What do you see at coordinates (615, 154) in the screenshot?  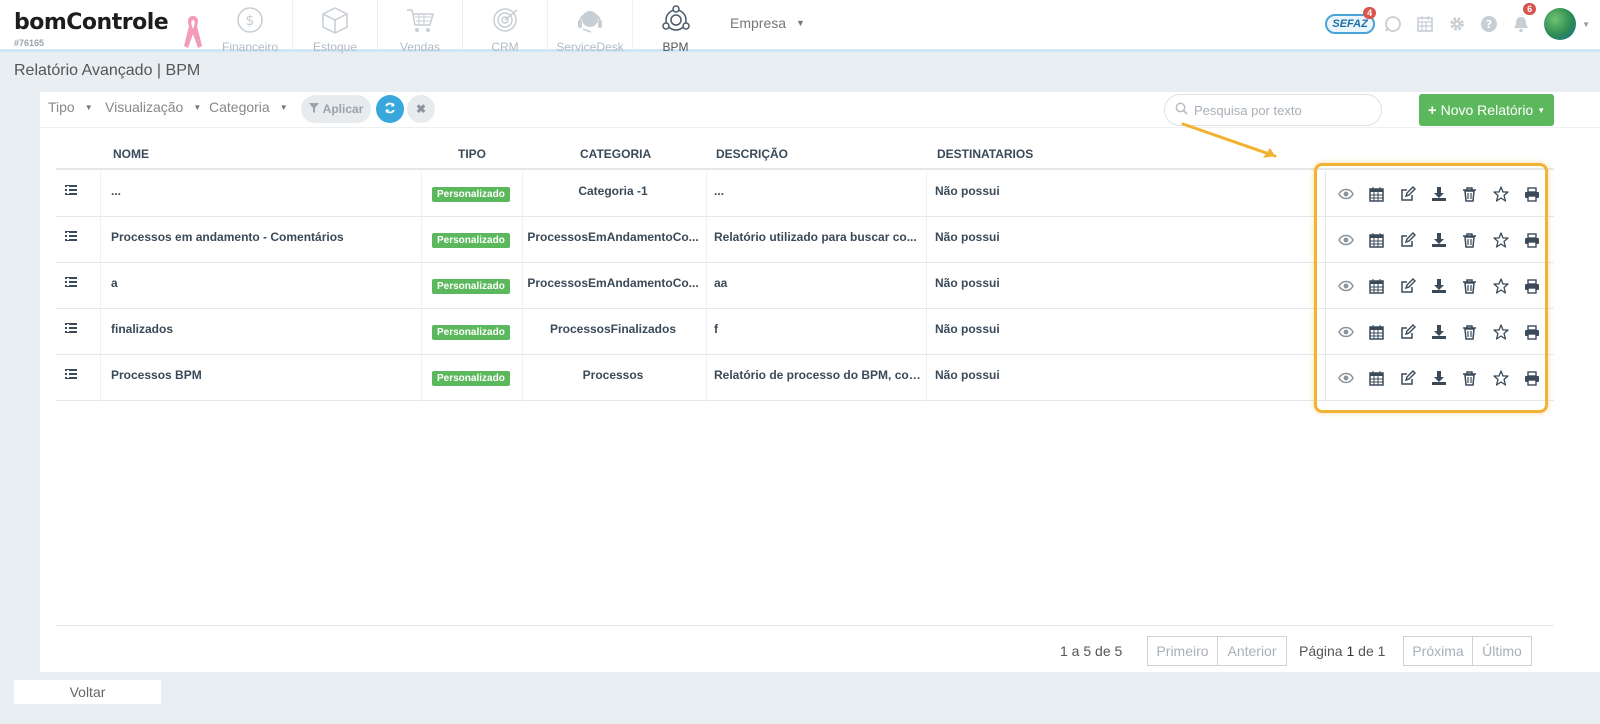 I see `column-header-categoria: CATEGORIA` at bounding box center [615, 154].